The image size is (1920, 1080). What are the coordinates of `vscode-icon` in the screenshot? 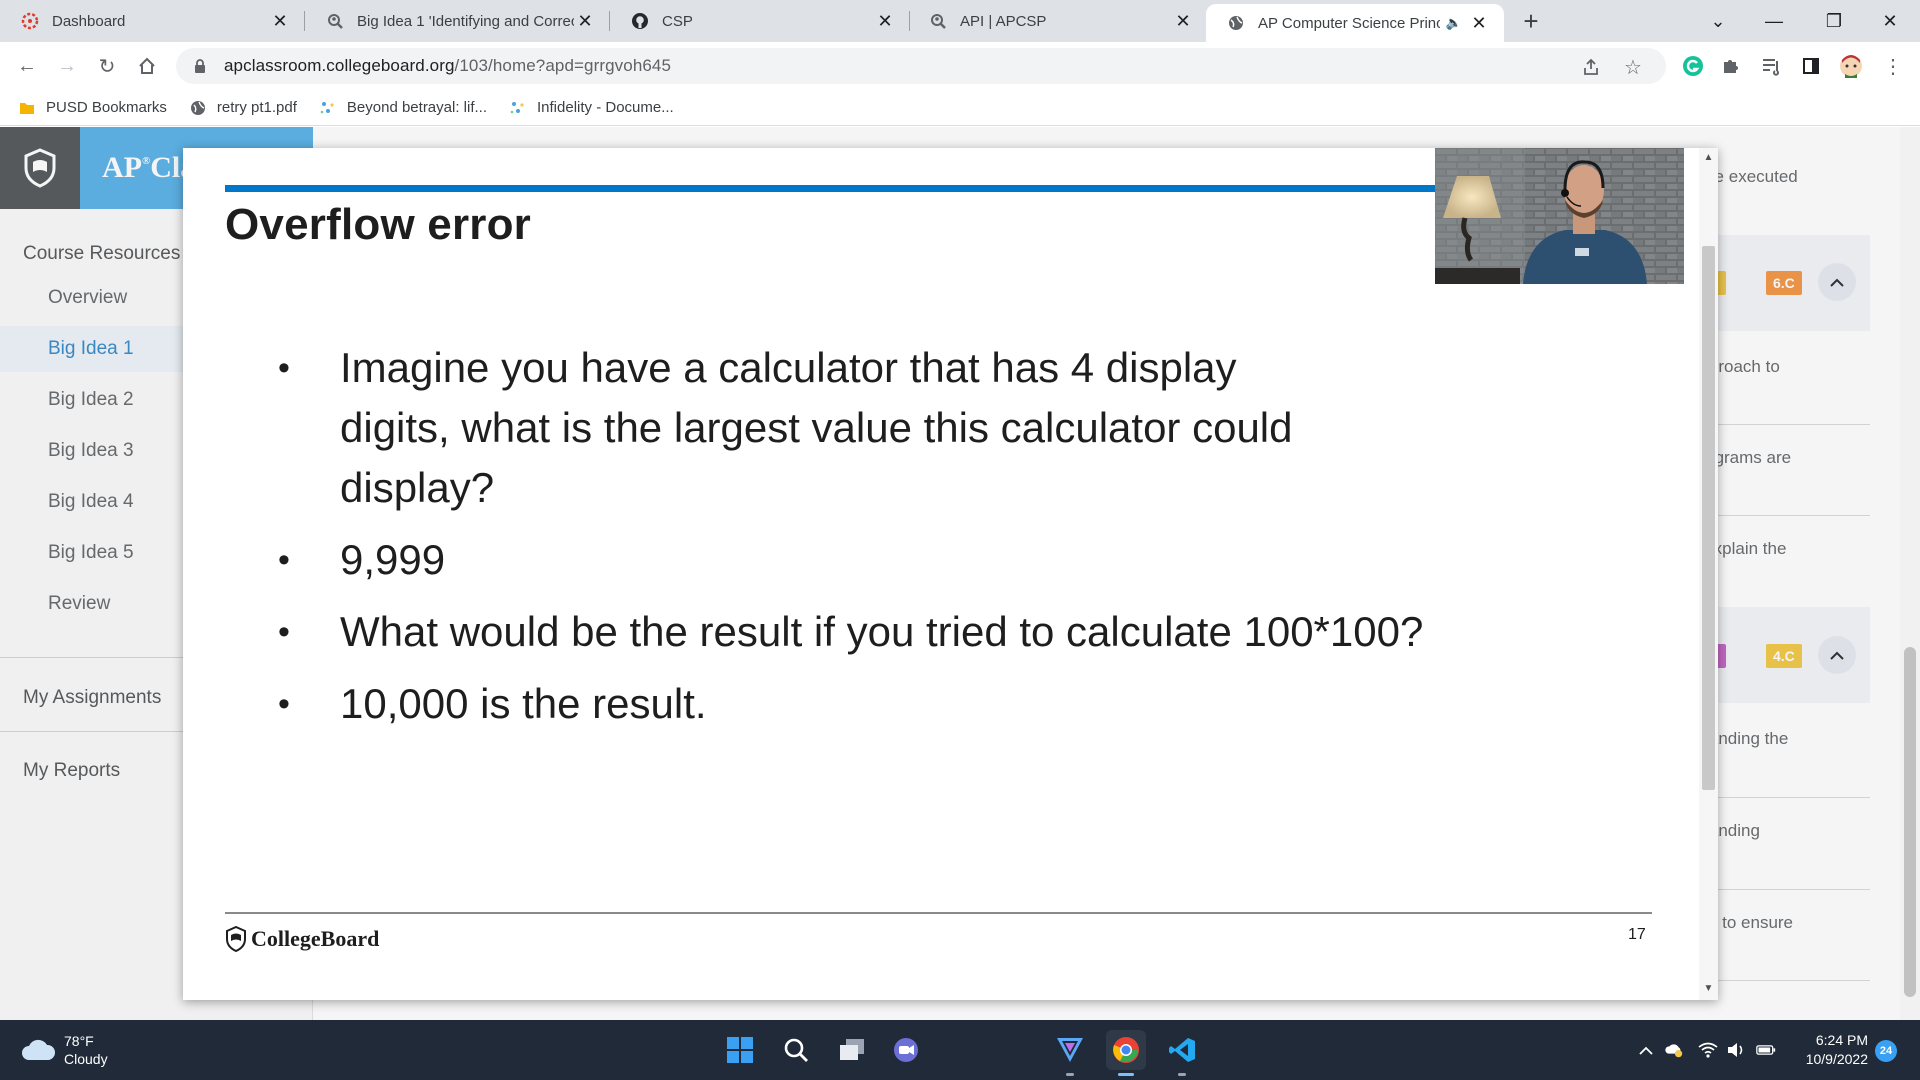 It's located at (1182, 1053).